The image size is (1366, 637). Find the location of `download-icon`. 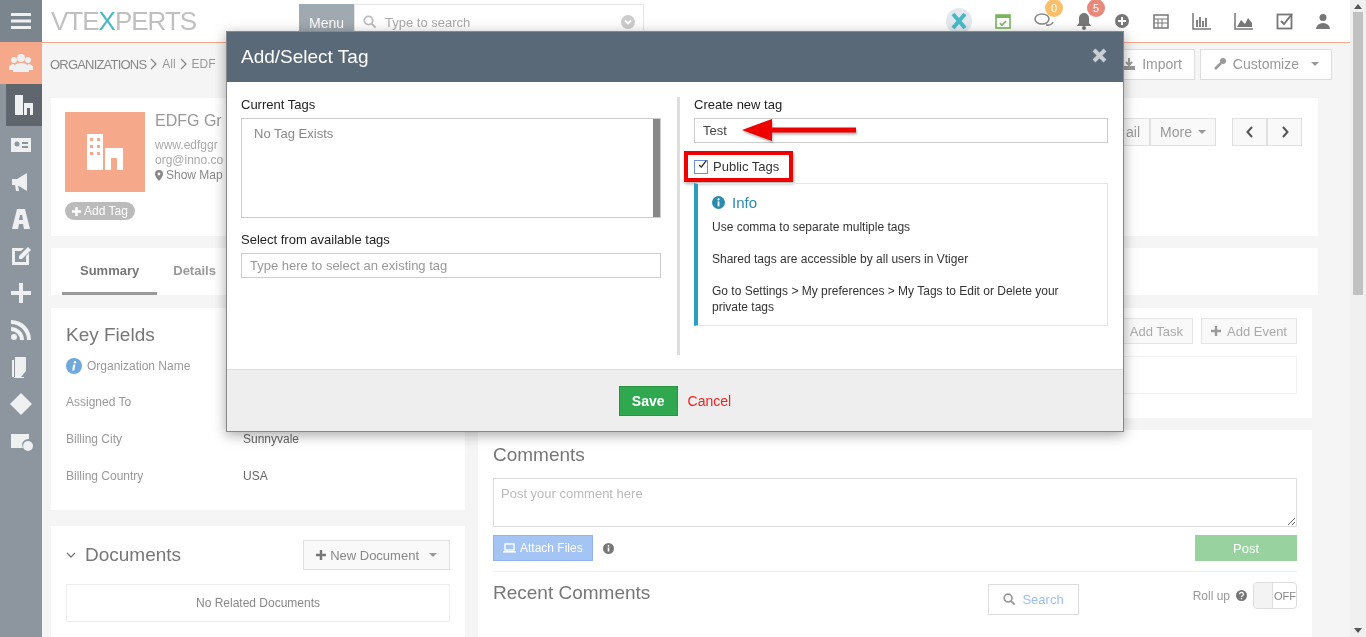

download-icon is located at coordinates (1129, 64).